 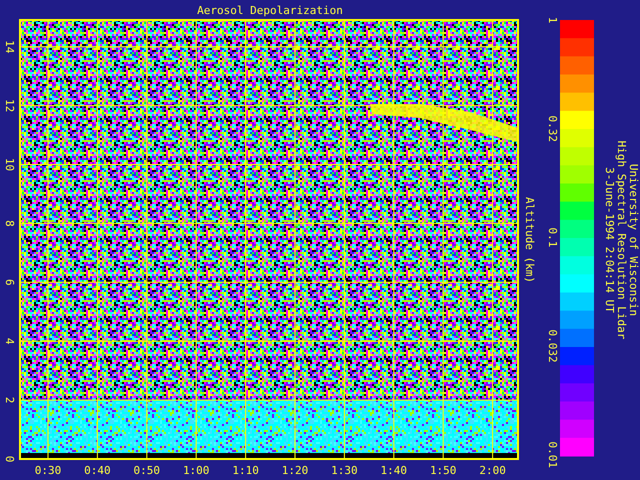 What do you see at coordinates (344, 470) in the screenshot?
I see `x-tick-label: 1:30` at bounding box center [344, 470].